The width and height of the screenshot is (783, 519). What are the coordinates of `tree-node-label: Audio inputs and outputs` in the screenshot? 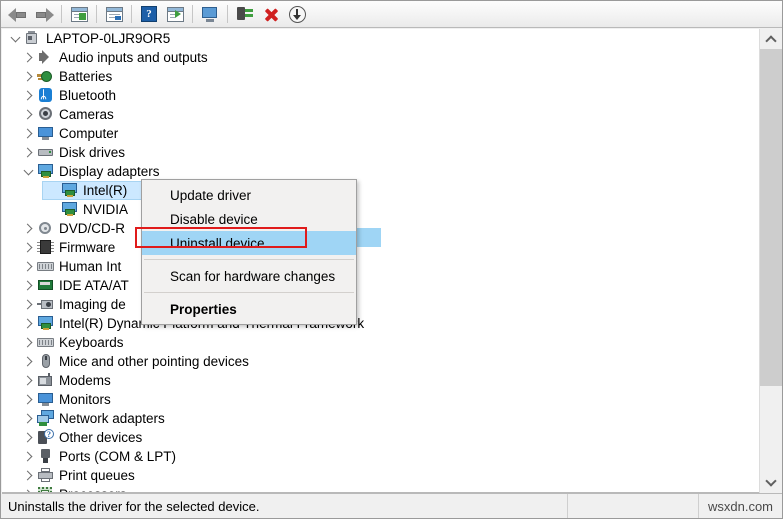 It's located at (133, 57).